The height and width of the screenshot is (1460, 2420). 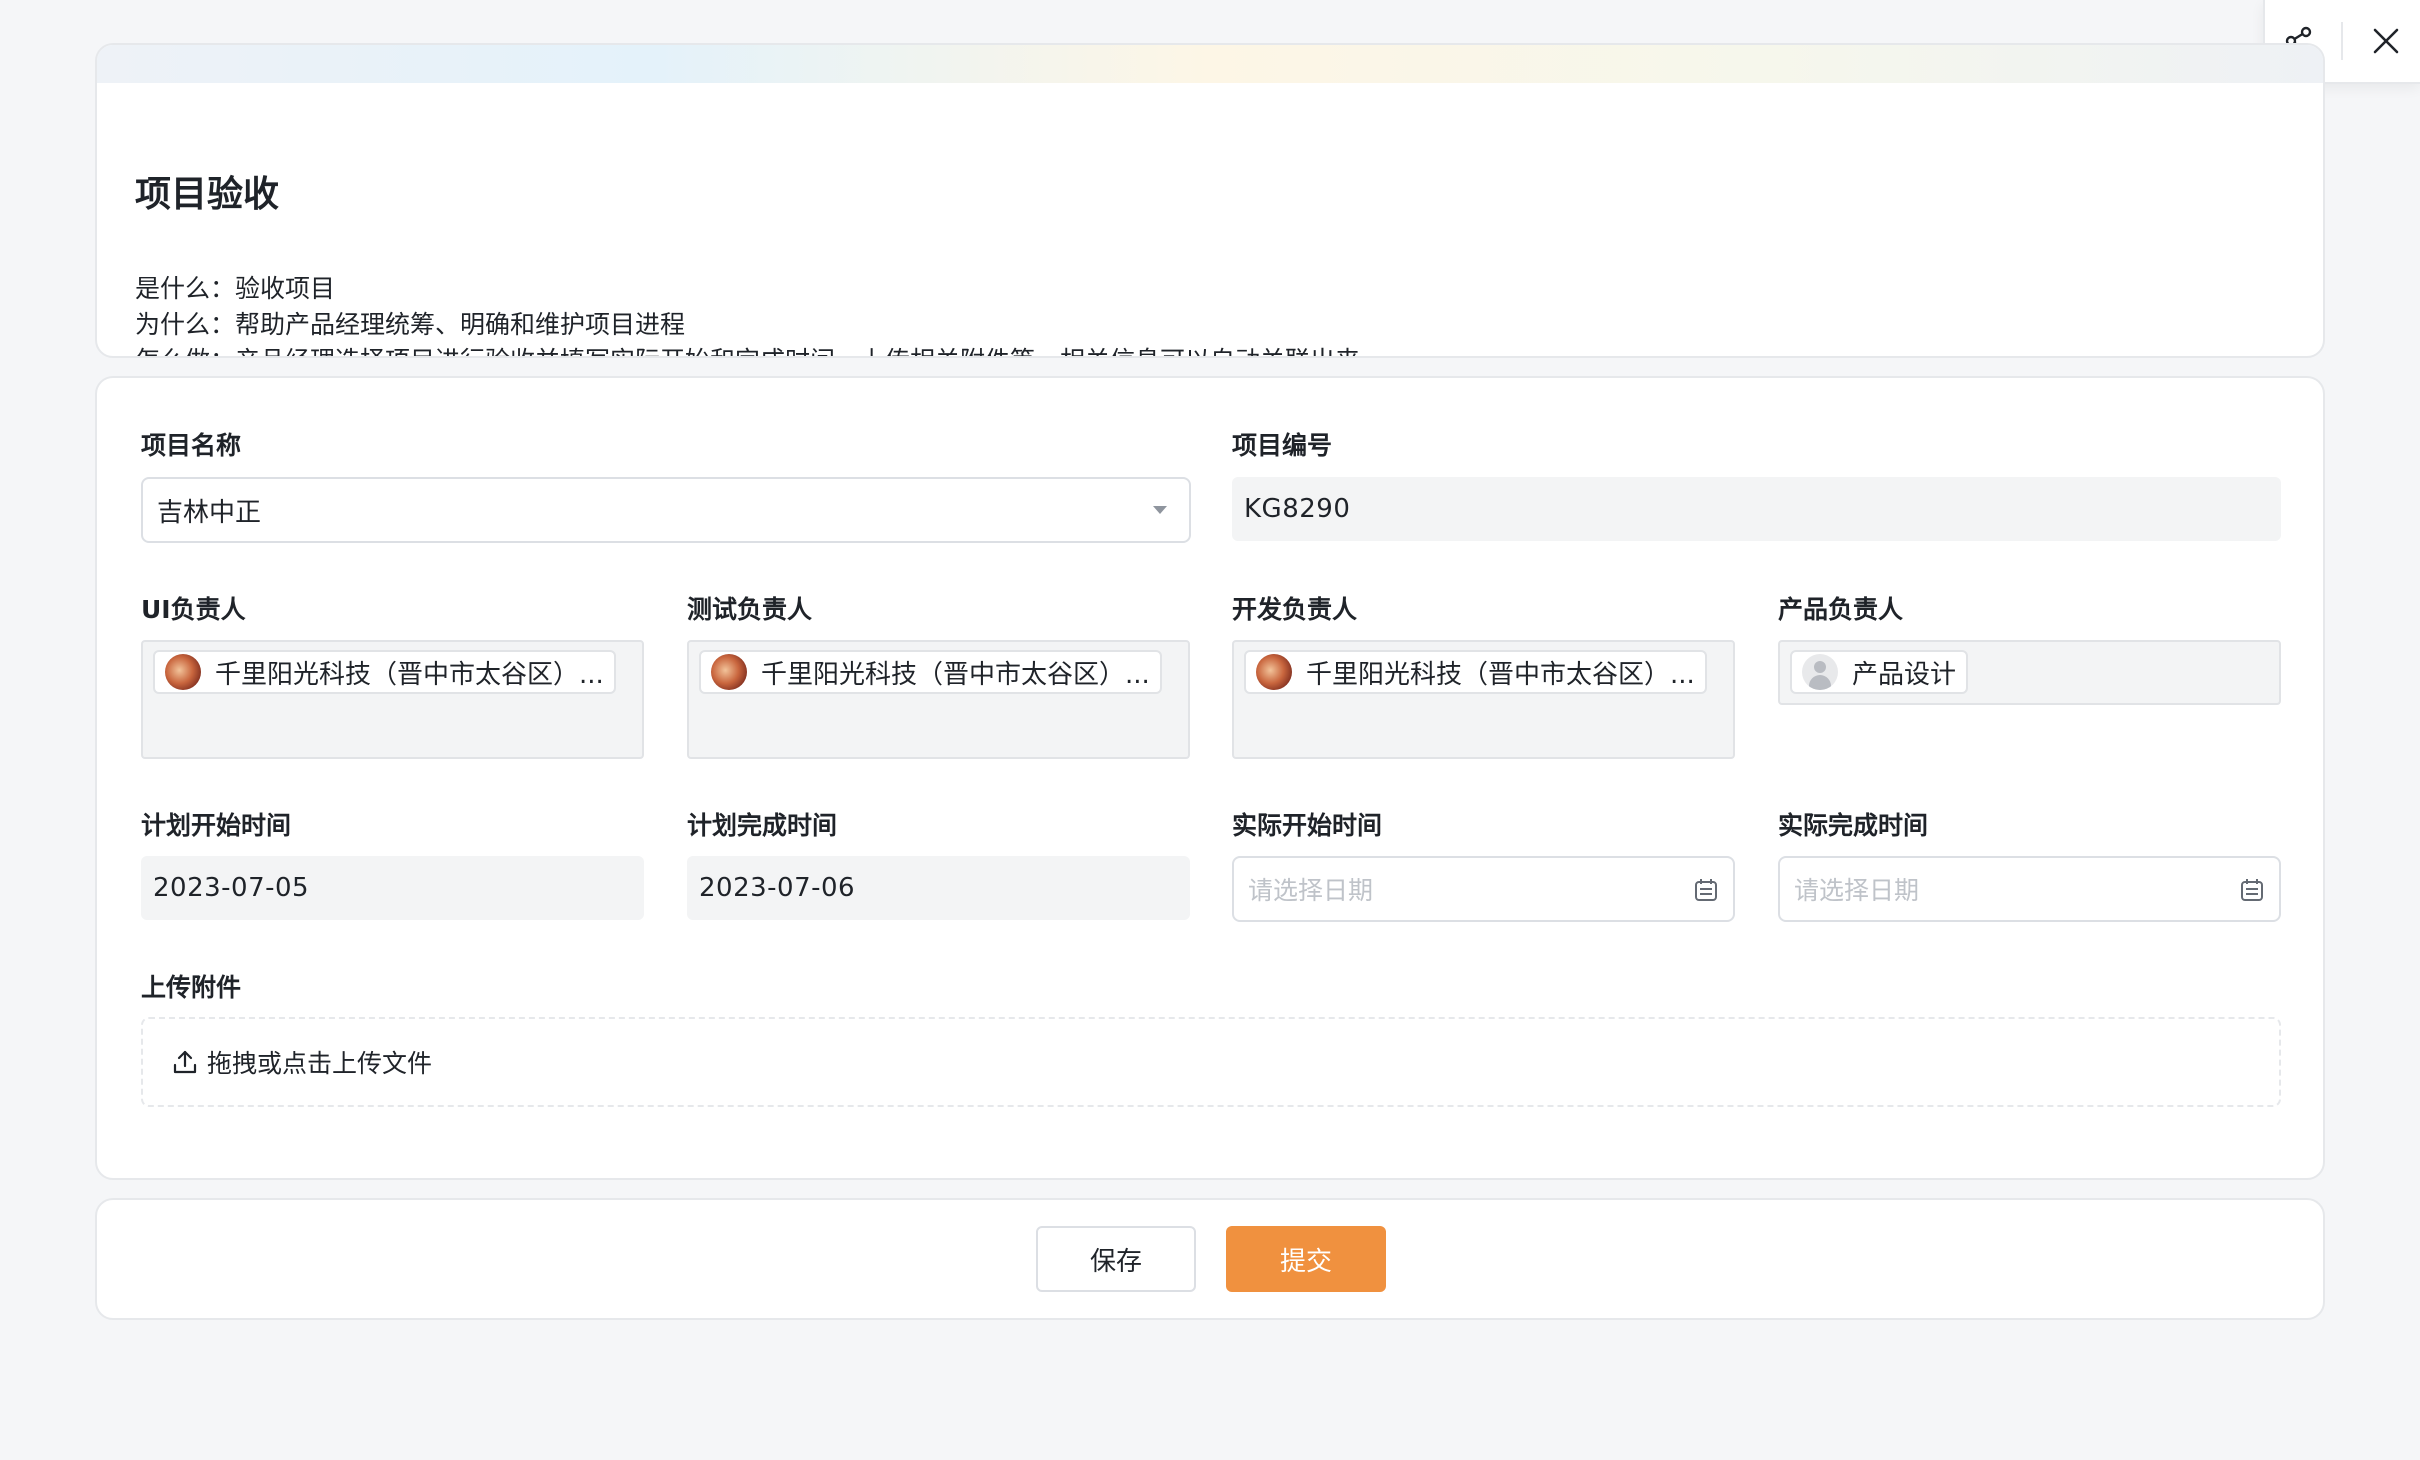 What do you see at coordinates (392, 888) in the screenshot?
I see `plan-start-field: 2023-07-05` at bounding box center [392, 888].